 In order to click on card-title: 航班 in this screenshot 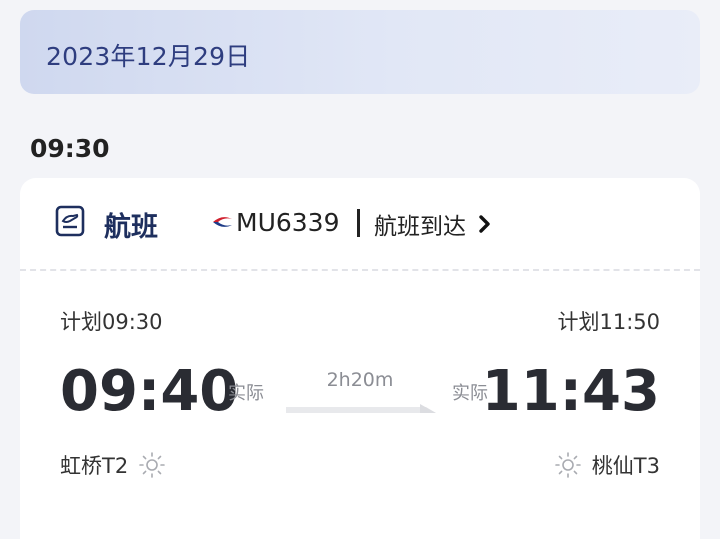, I will do `click(131, 227)`.